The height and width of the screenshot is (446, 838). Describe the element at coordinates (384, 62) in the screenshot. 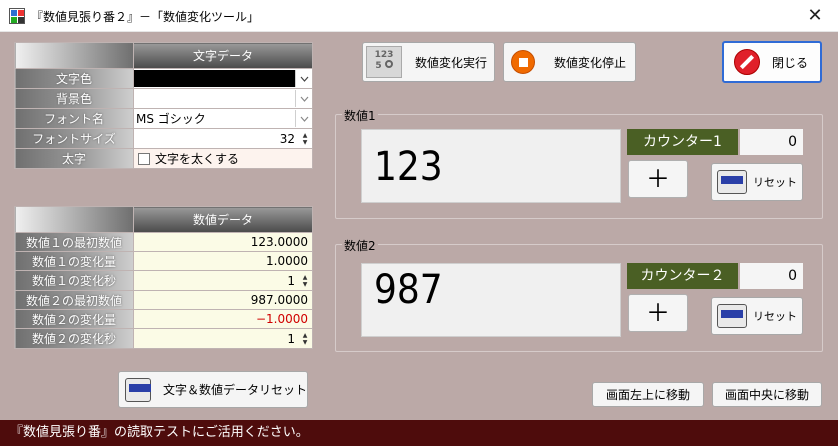

I see `counter-digits-icon: 123 5` at that location.